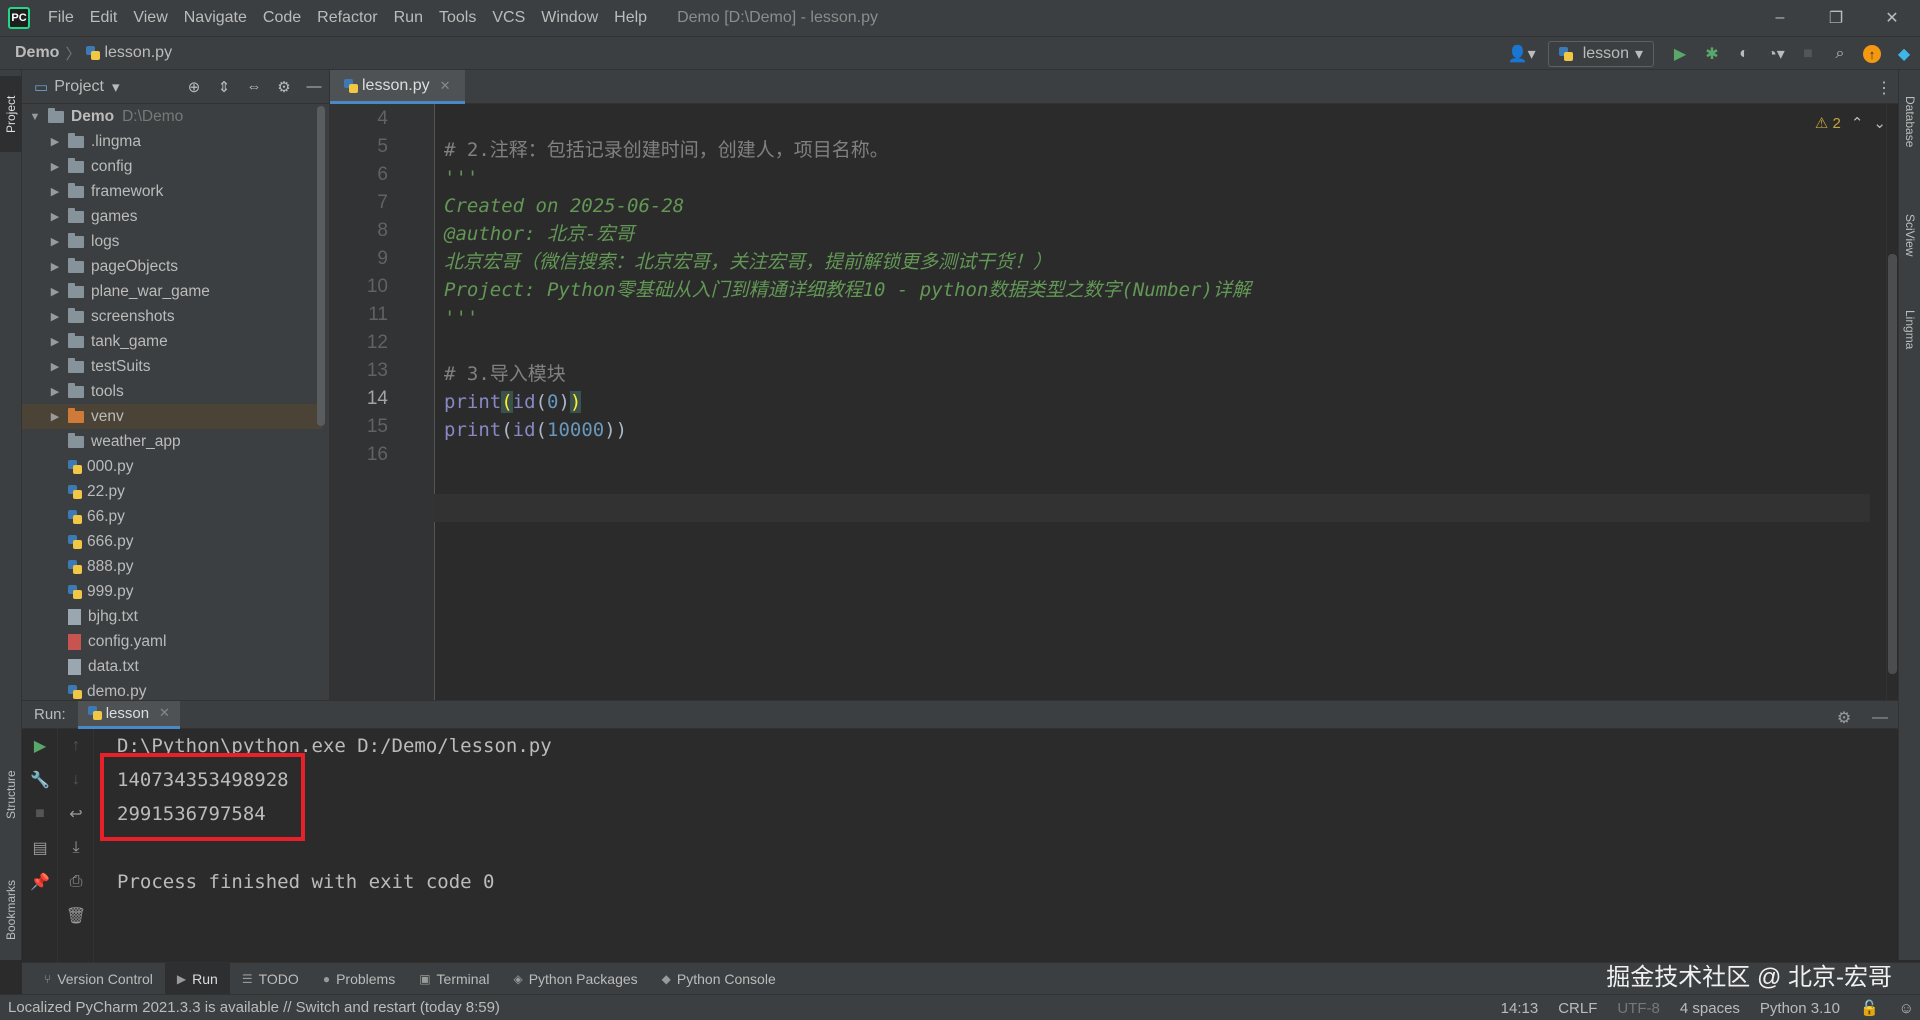  I want to click on toolwindow-version-control: ⑂ Version Control, so click(98, 979).